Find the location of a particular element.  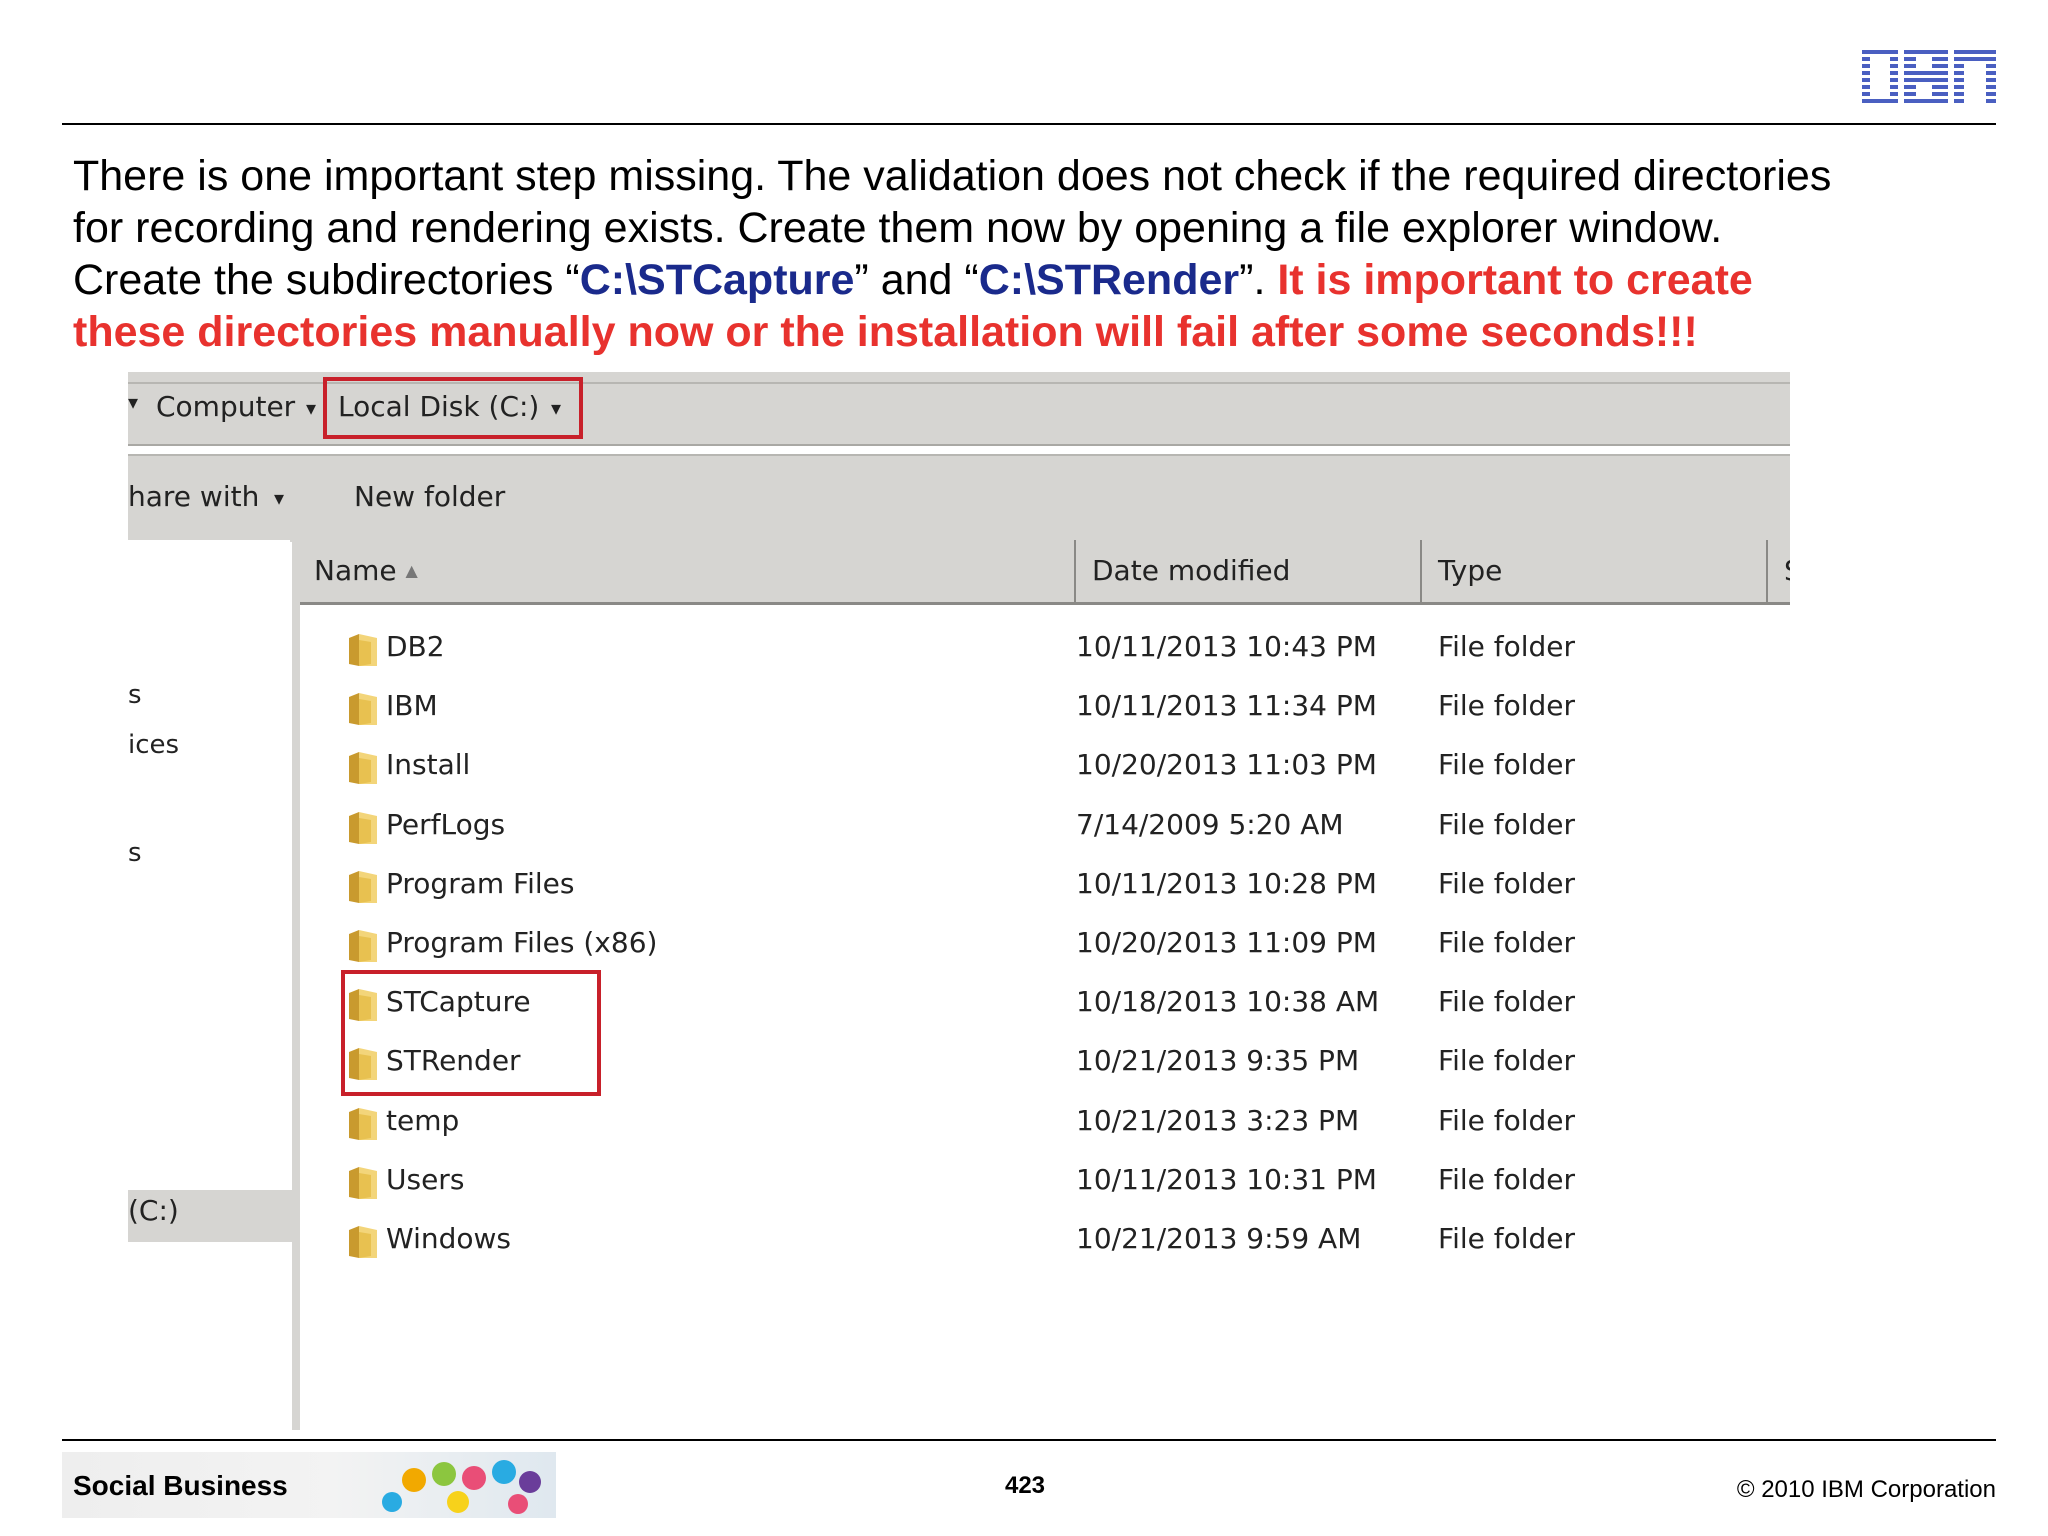

file-row: STCapture 10/18/2013 10:38 AM File folder is located at coordinates (1045, 1004).